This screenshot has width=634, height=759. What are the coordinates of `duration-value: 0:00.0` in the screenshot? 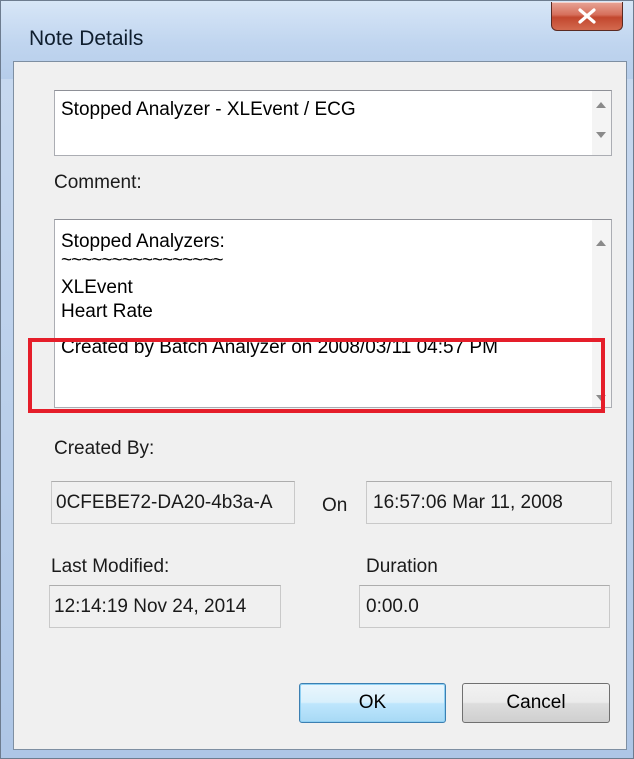 It's located at (392, 606).